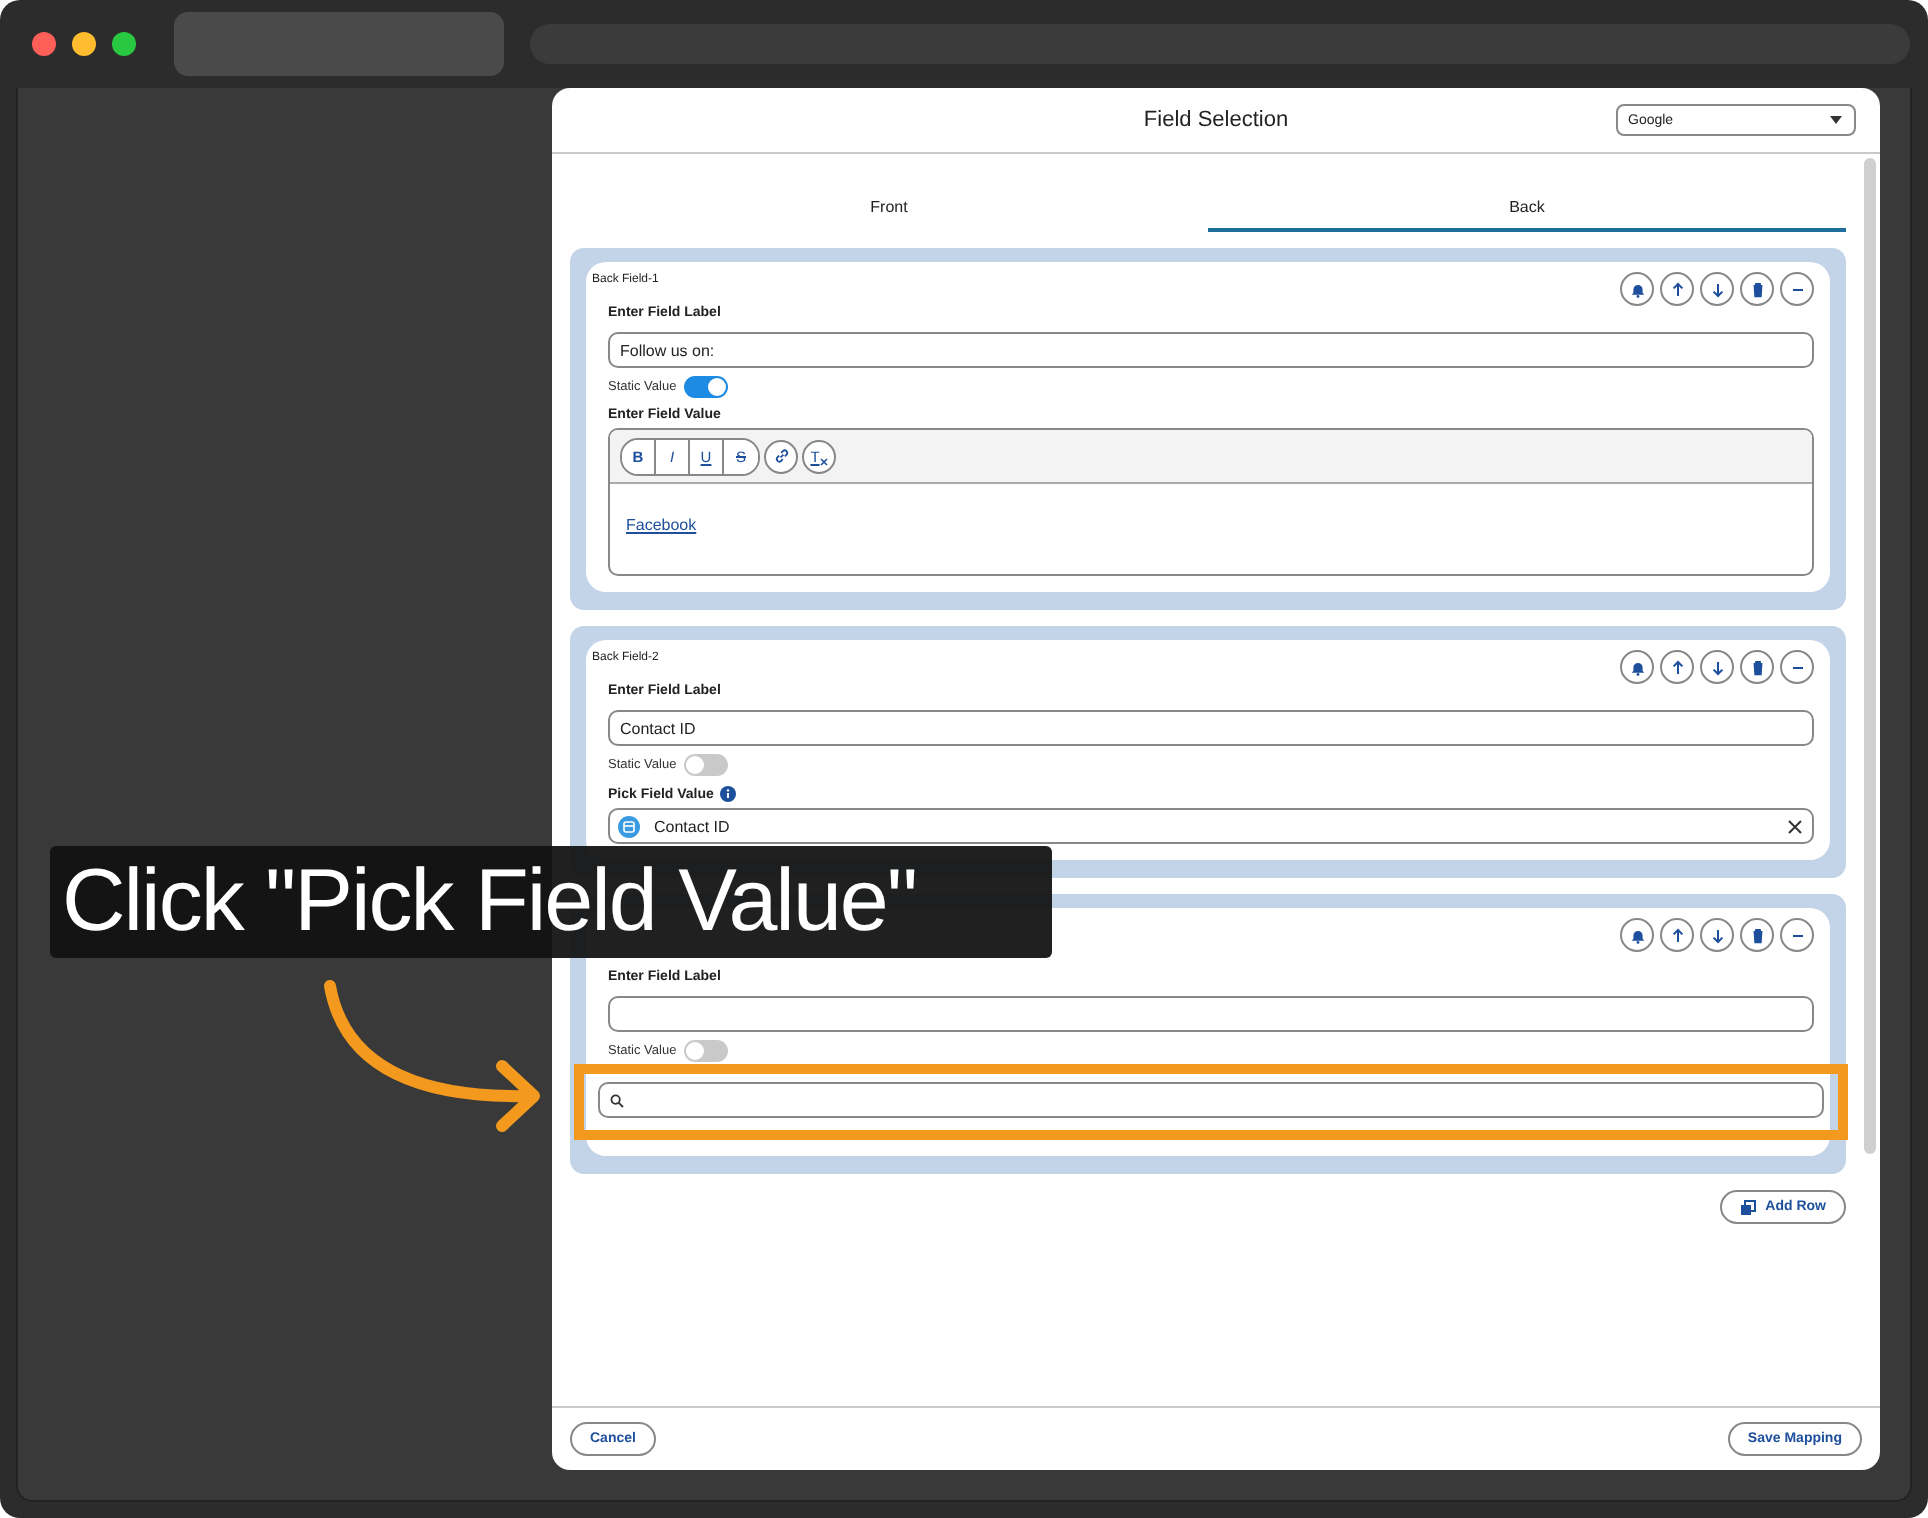 This screenshot has width=1928, height=1518. Describe the element at coordinates (823, 461) in the screenshot. I see `clear-x-icon` at that location.